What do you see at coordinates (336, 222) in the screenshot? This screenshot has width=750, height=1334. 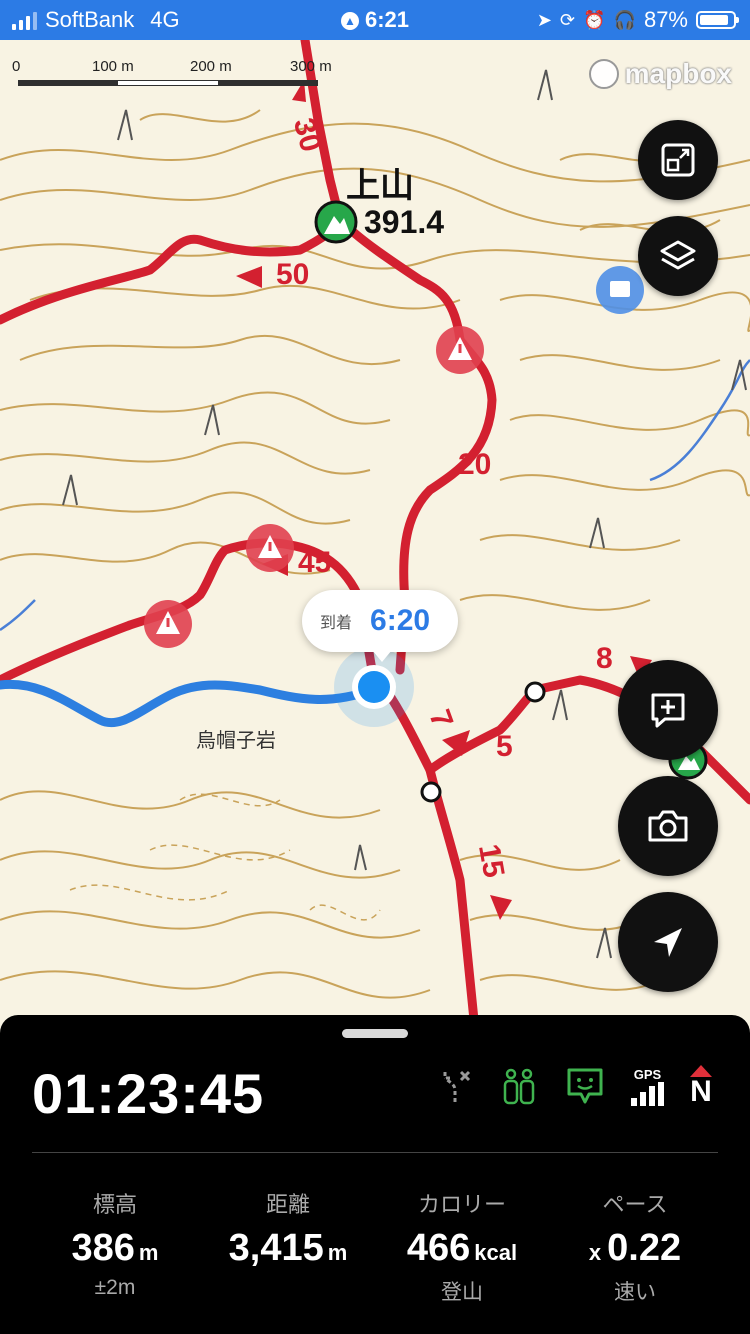 I see `peak-icon` at bounding box center [336, 222].